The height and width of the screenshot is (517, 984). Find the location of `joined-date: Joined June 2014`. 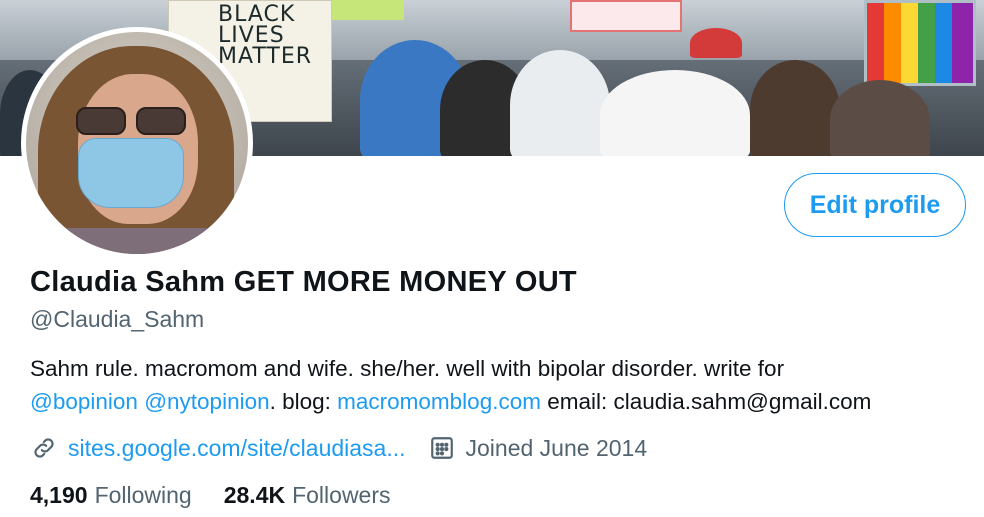

joined-date: Joined June 2014 is located at coordinates (556, 447).